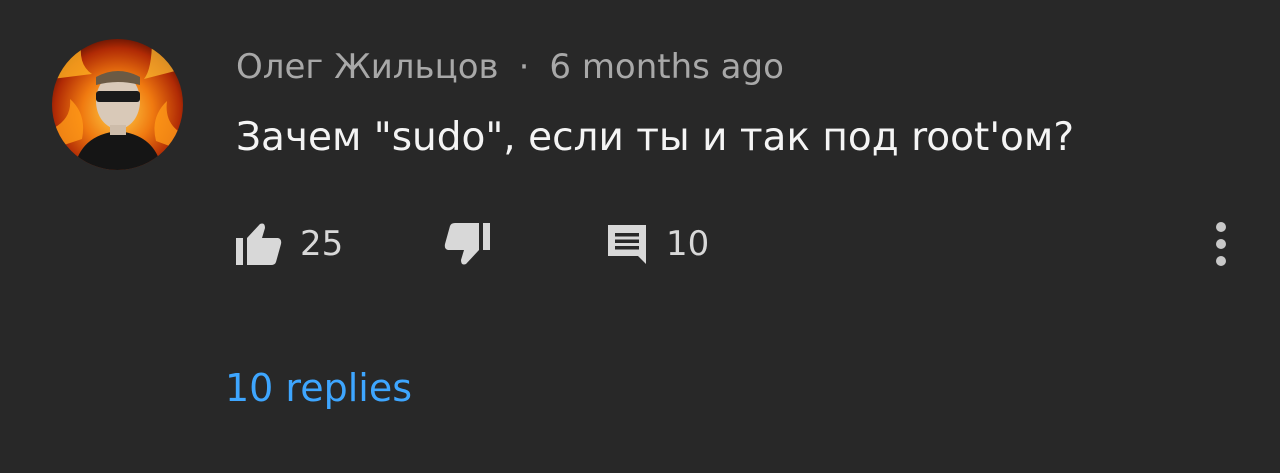 The image size is (1280, 473). Describe the element at coordinates (688, 244) in the screenshot. I see `reply-count: 10` at that location.